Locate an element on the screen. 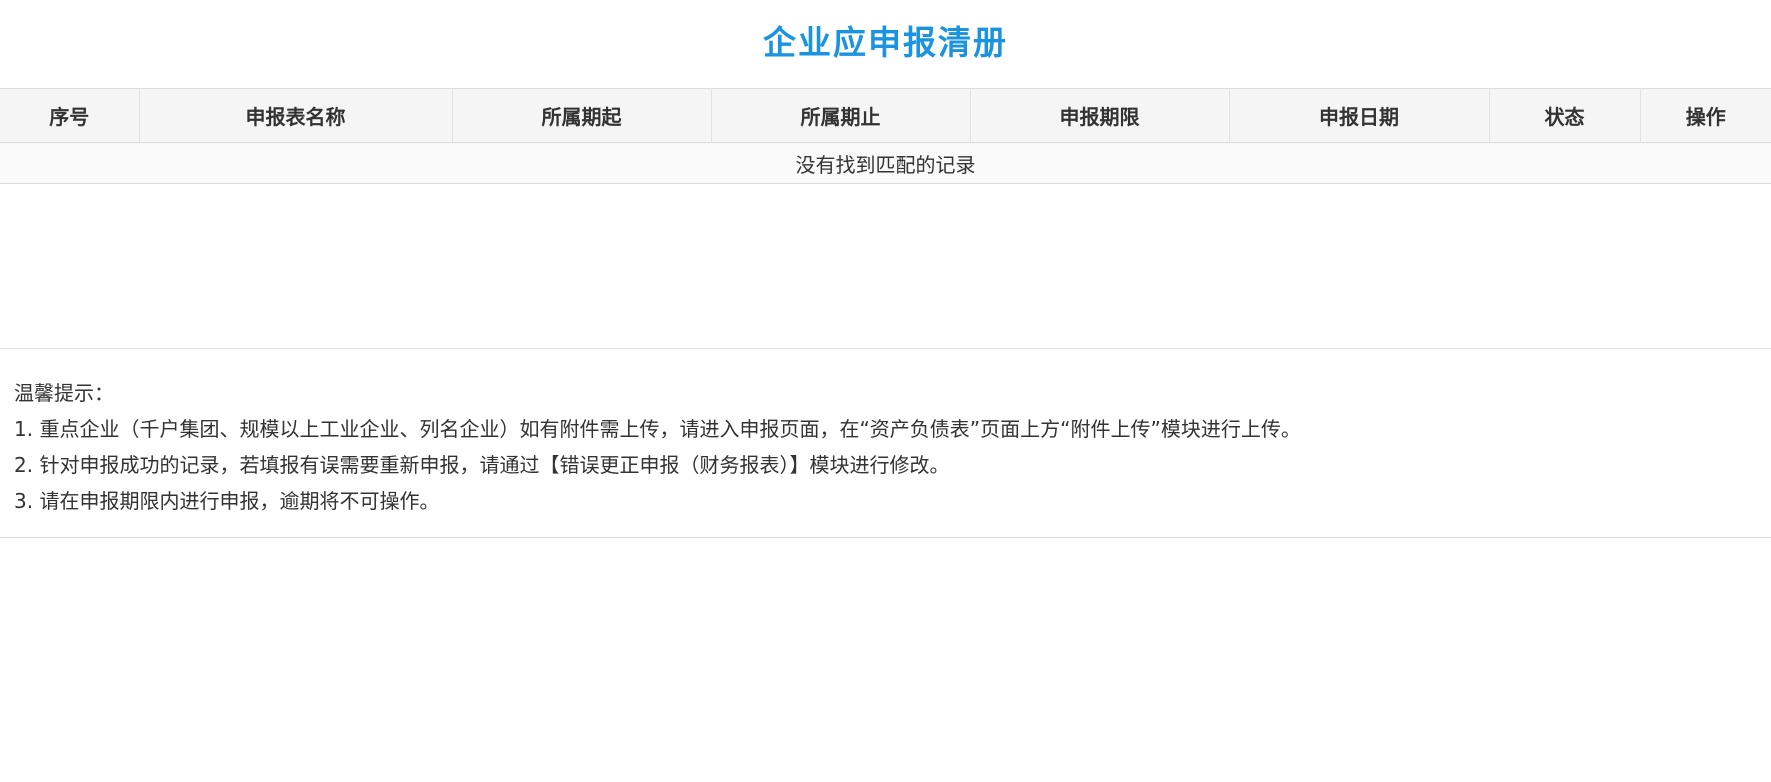 This screenshot has height=782, width=1771. tips-line-3: 3. 请在申报期限内进行申报，逾期将不可操作。 is located at coordinates (227, 501).